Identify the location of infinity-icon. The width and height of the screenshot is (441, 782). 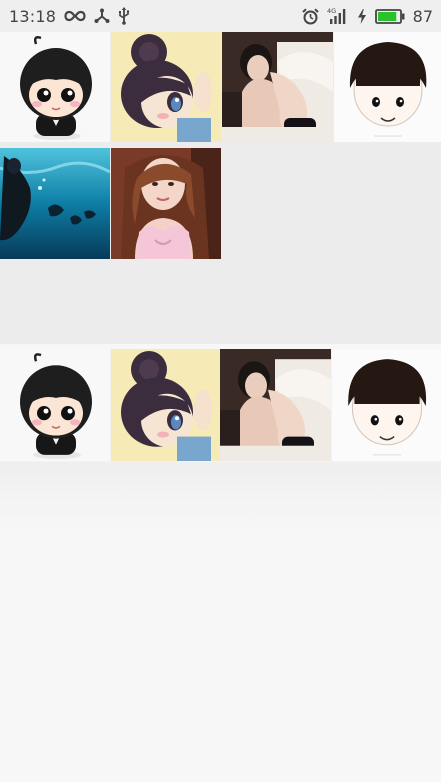
(75, 16).